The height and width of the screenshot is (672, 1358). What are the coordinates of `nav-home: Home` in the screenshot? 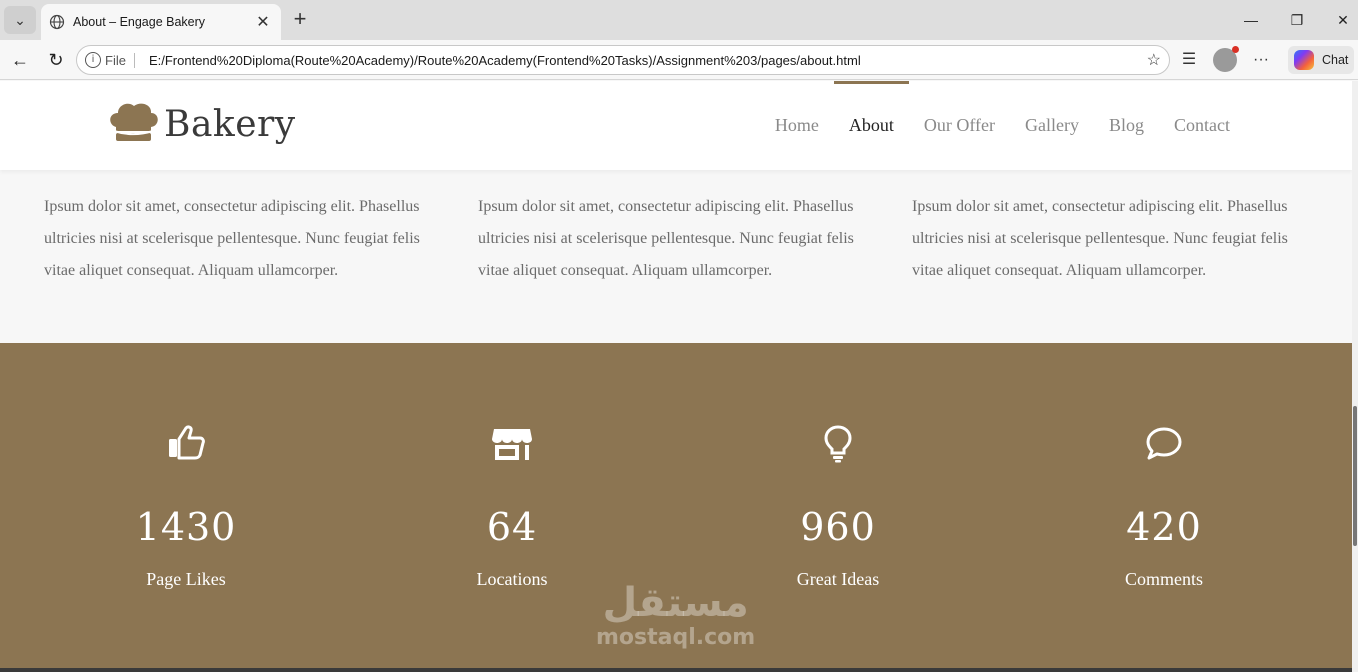 It's located at (797, 125).